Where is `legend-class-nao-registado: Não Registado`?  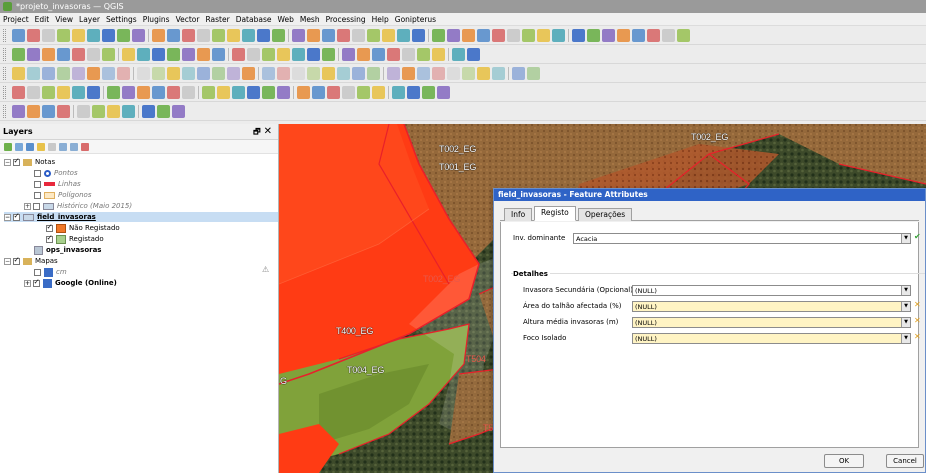
legend-class-nao-registado: Não Registado is located at coordinates (83, 227).